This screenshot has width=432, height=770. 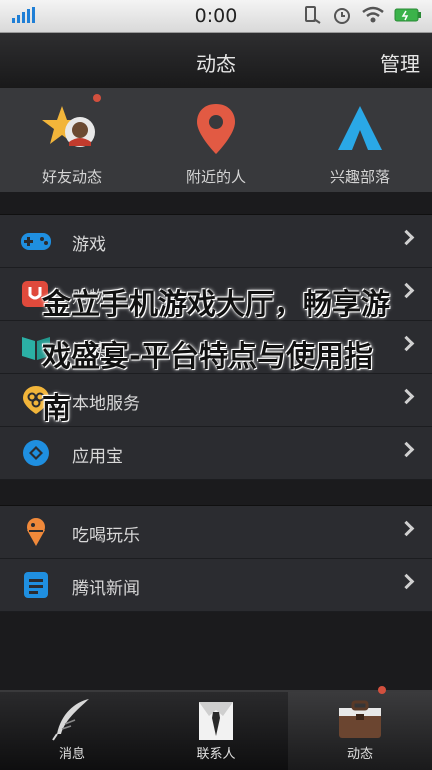 I want to click on tab-label: 联系人, so click(x=216, y=754).